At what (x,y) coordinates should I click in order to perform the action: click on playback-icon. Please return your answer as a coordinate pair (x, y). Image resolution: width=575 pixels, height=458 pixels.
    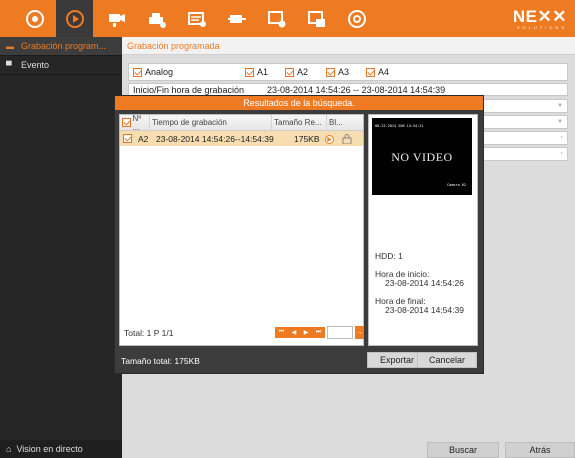
    Looking at the image, I should click on (74, 18).